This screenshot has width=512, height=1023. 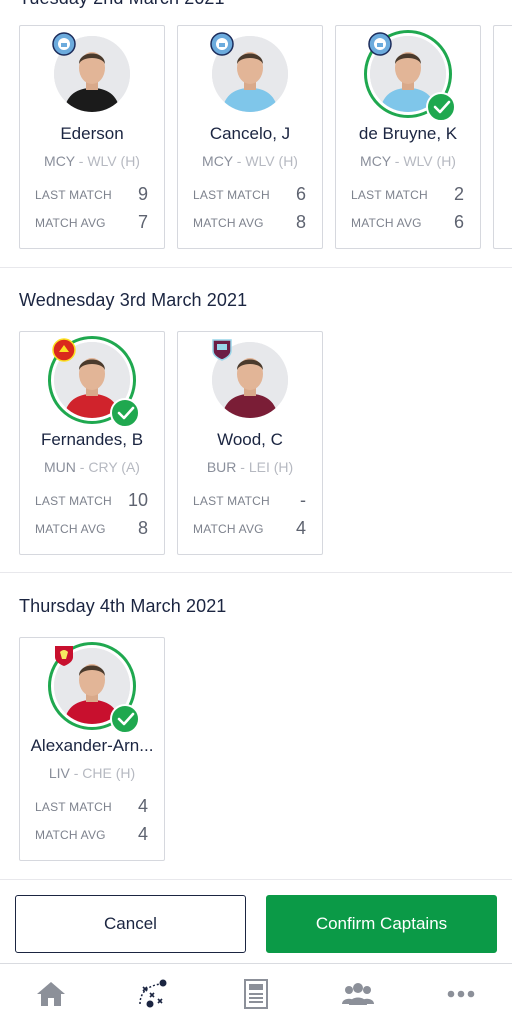 What do you see at coordinates (152, 994) in the screenshot?
I see `tactics-icon` at bounding box center [152, 994].